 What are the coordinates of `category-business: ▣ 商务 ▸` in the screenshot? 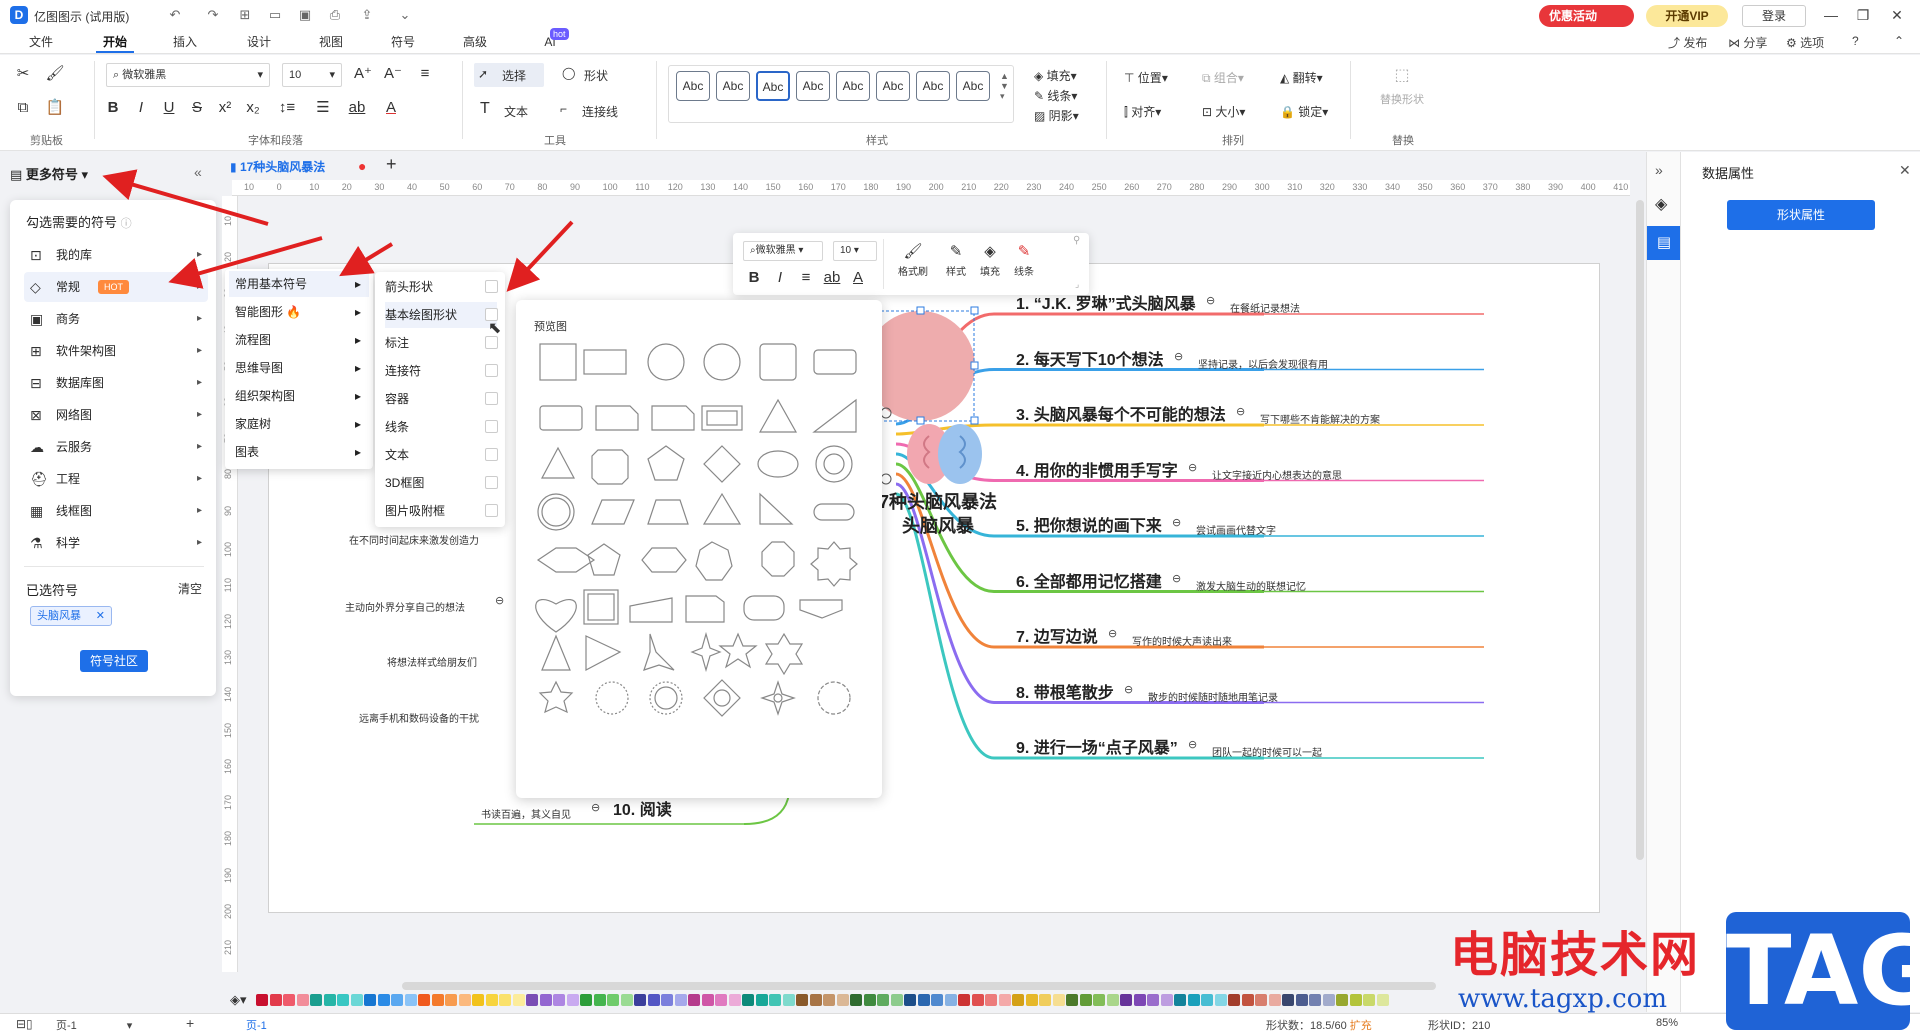 It's located at (116, 319).